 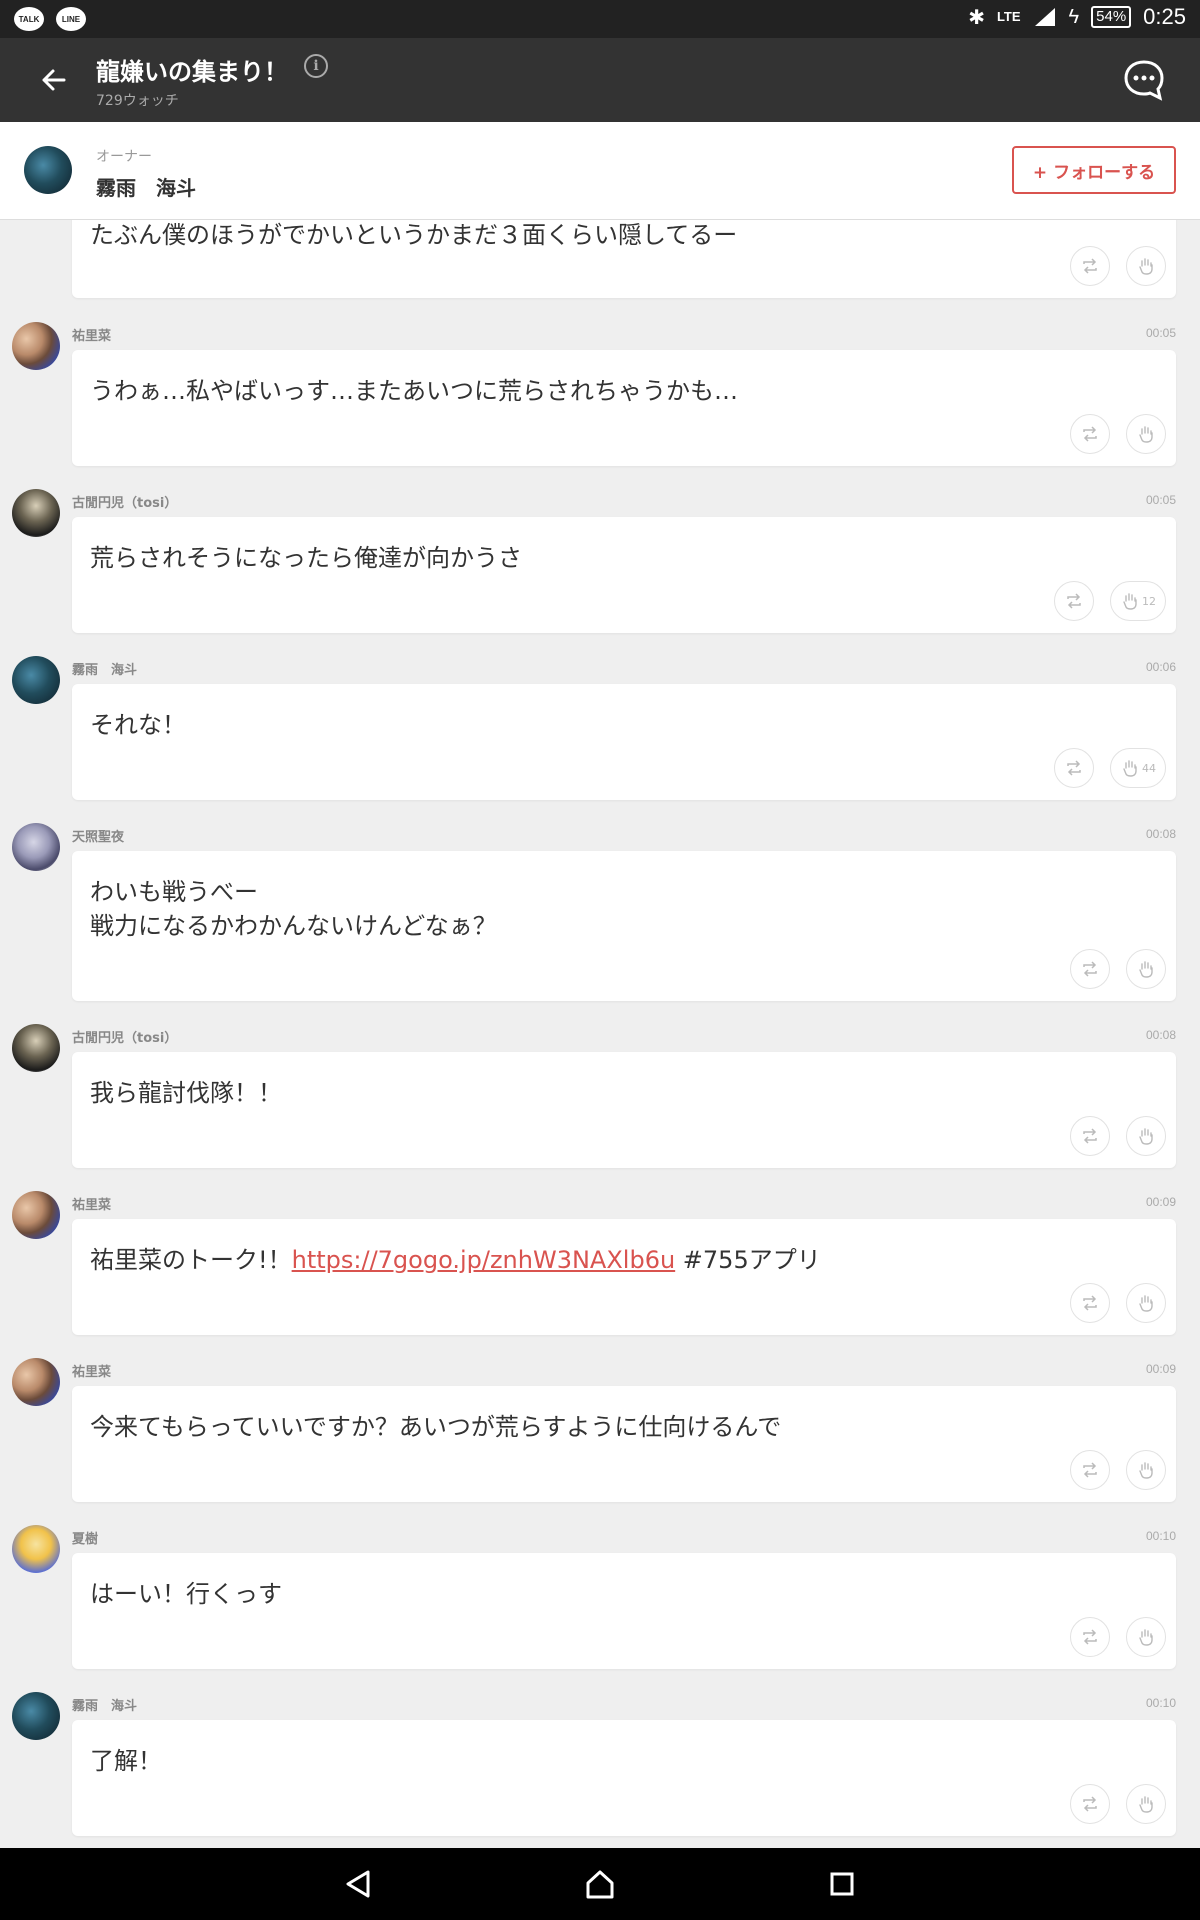 What do you see at coordinates (48, 170) in the screenshot?
I see `owner-avatar` at bounding box center [48, 170].